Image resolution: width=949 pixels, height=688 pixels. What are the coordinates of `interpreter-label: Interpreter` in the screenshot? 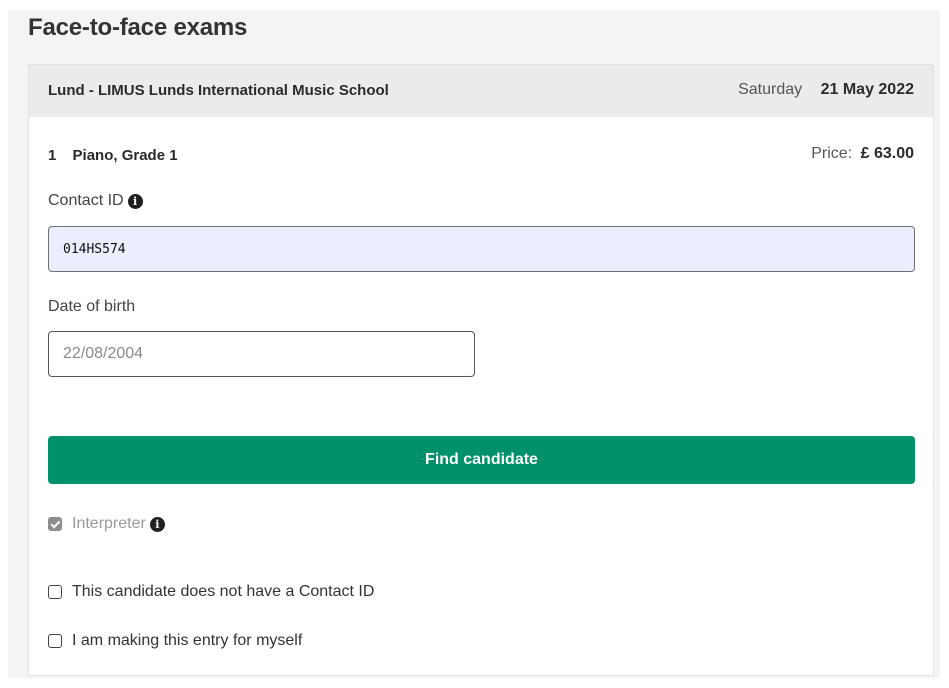 It's located at (109, 523).